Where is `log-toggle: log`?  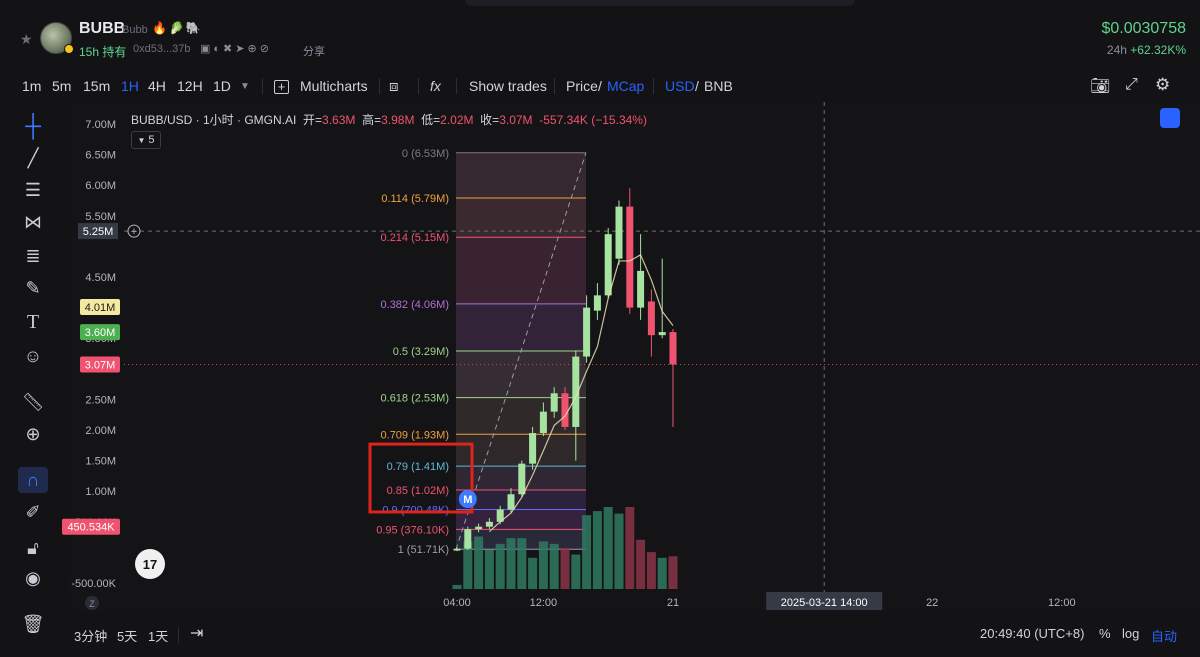
log-toggle: log is located at coordinates (1130, 633).